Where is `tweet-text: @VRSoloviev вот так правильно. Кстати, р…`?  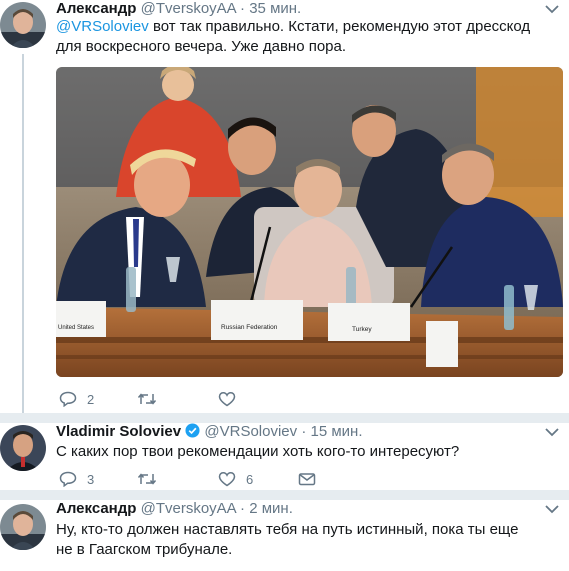
tweet-text: @VRSoloviev вот так правильно. Кстати, р… is located at coordinates (306, 37).